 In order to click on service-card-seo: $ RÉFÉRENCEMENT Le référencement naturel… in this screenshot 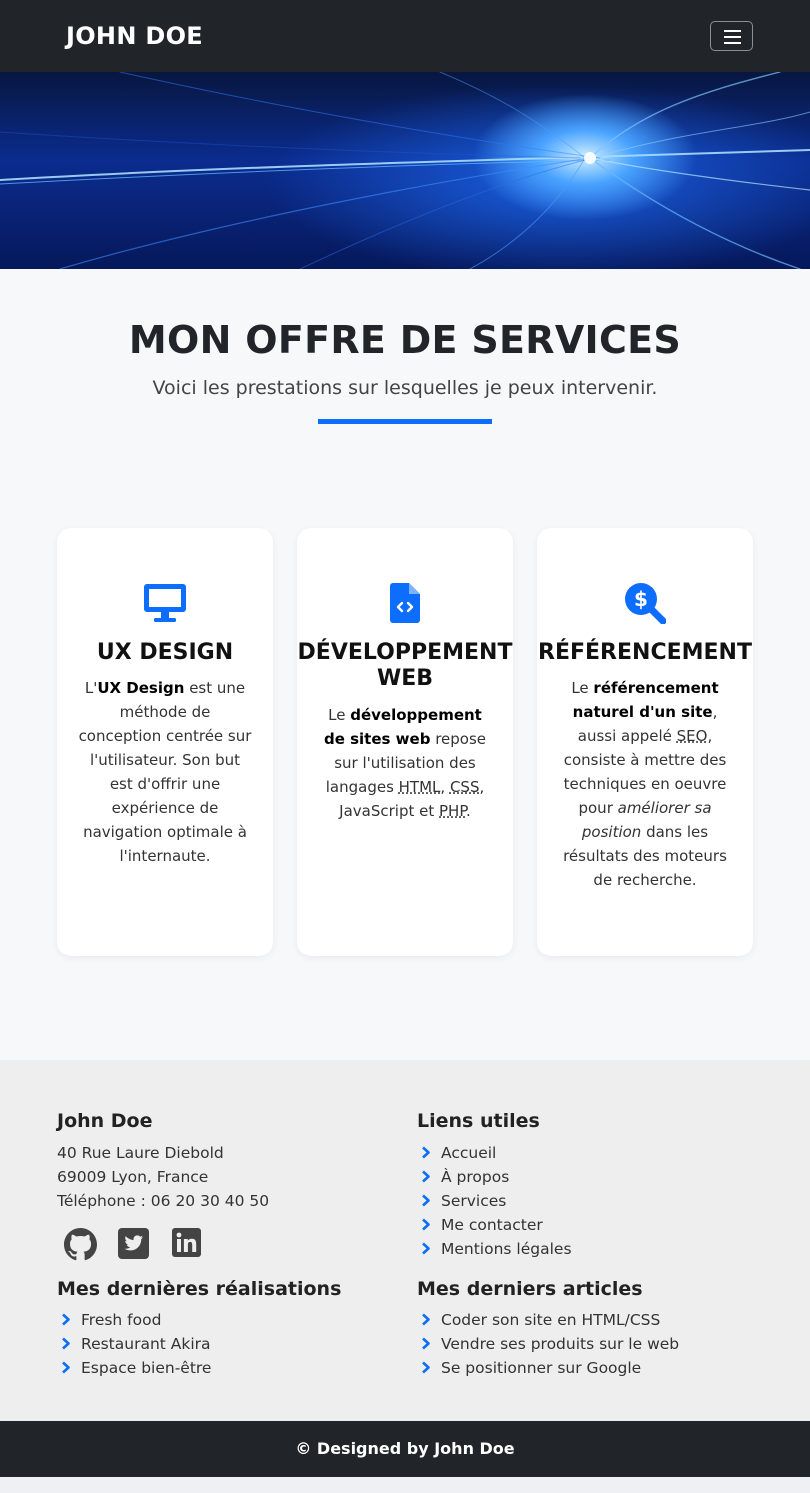, I will do `click(645, 742)`.